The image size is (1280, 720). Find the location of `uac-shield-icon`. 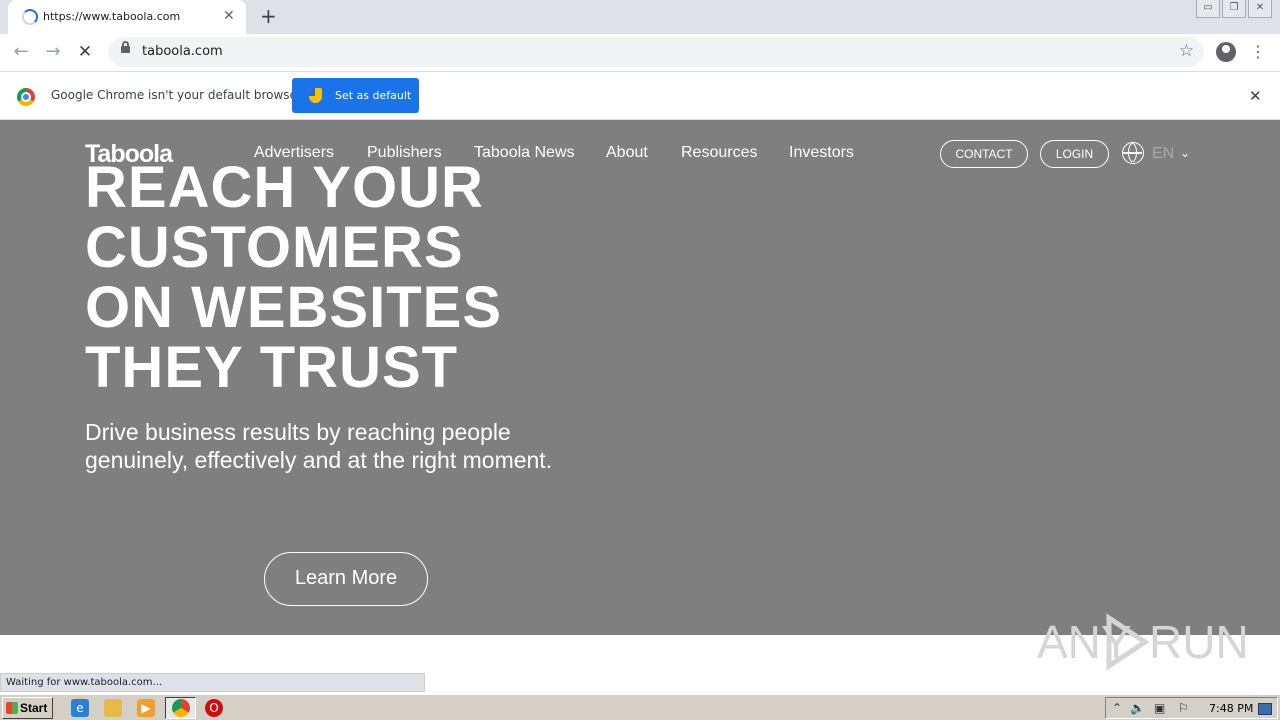

uac-shield-icon is located at coordinates (315, 95).